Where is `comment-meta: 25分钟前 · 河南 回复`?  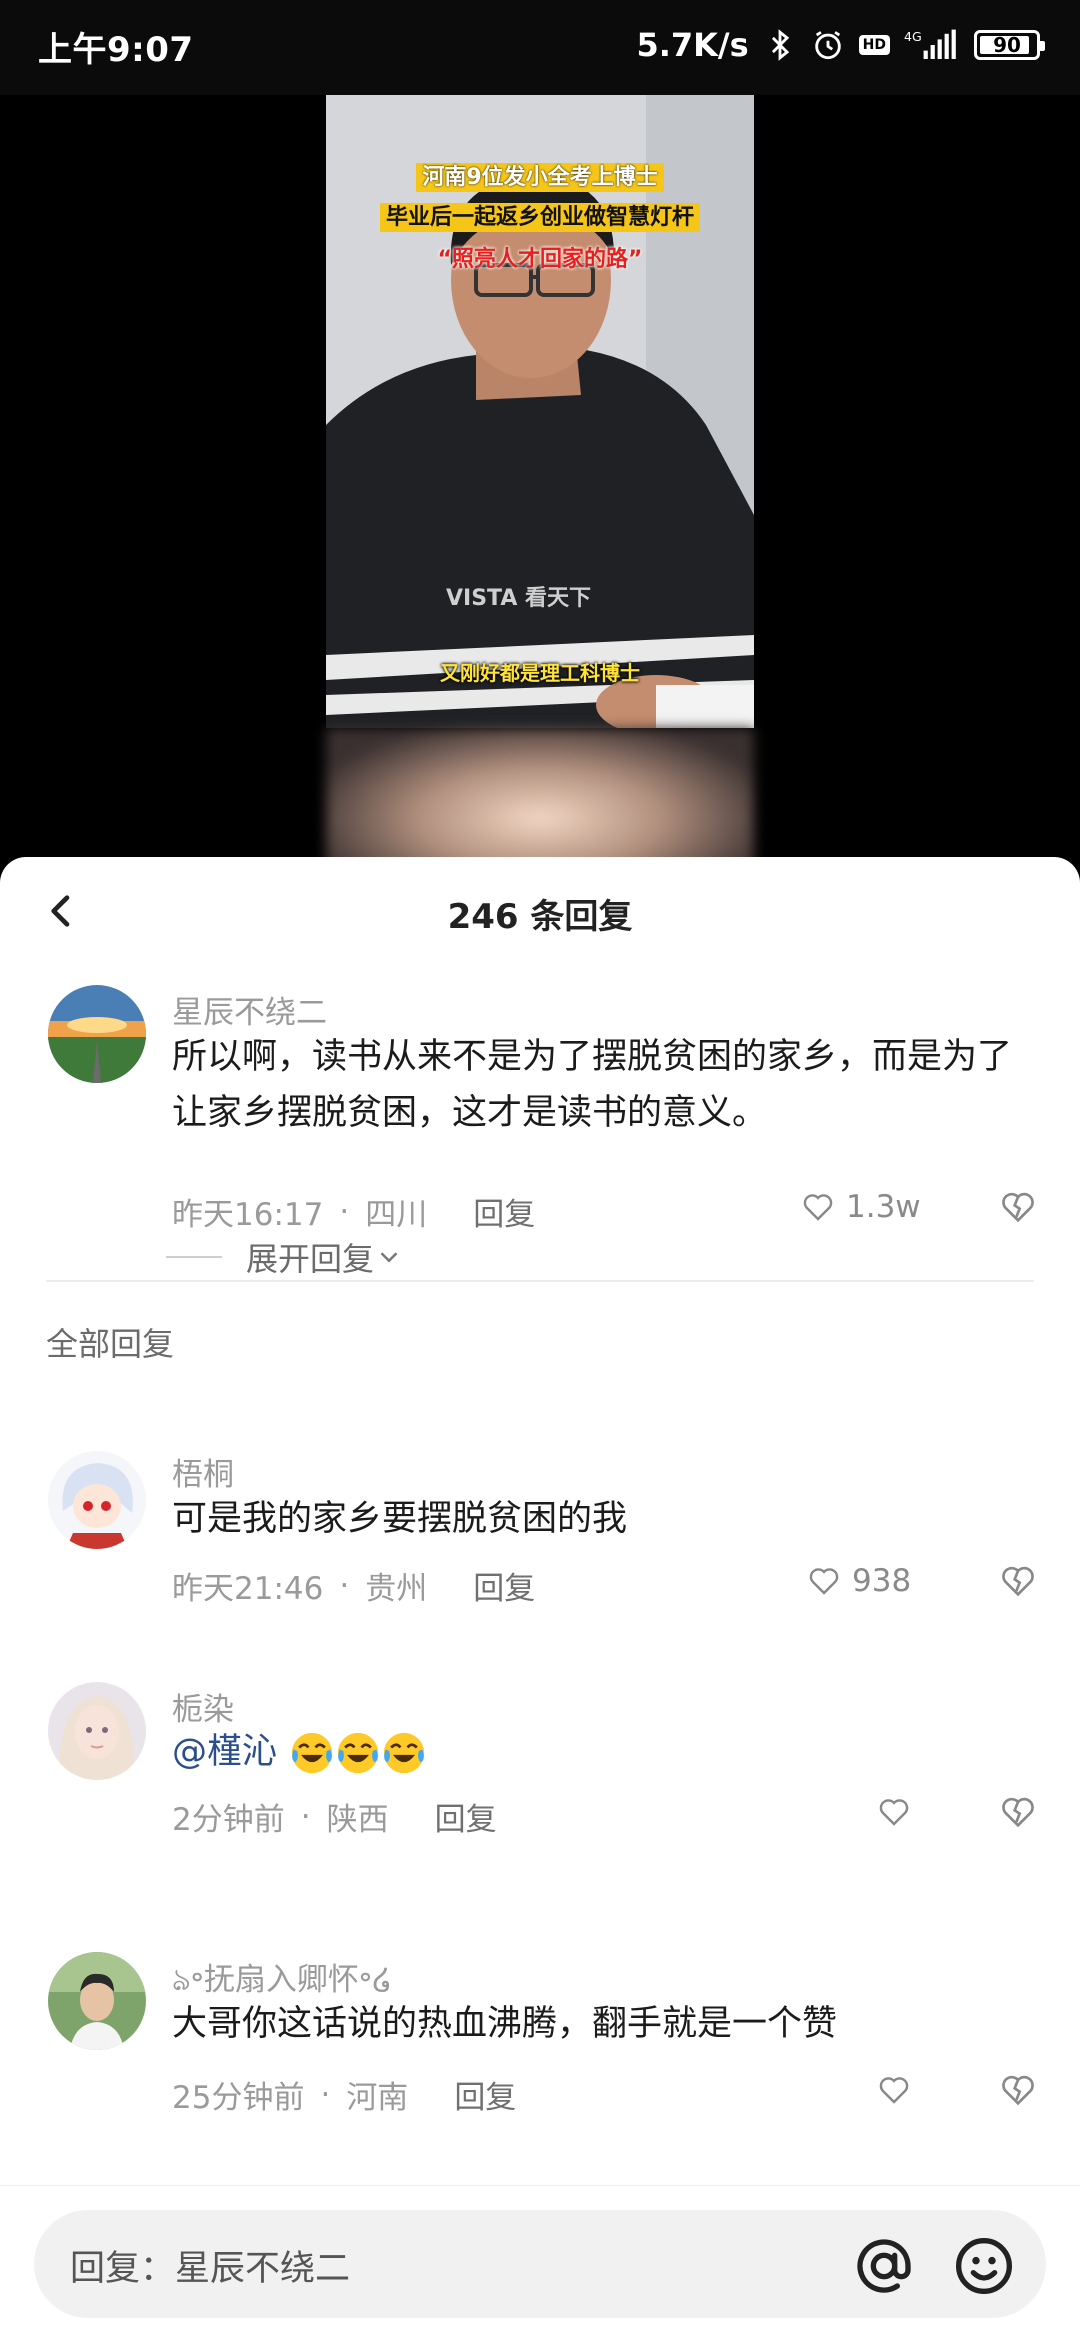 comment-meta: 25分钟前 · 河南 回复 is located at coordinates (344, 2094).